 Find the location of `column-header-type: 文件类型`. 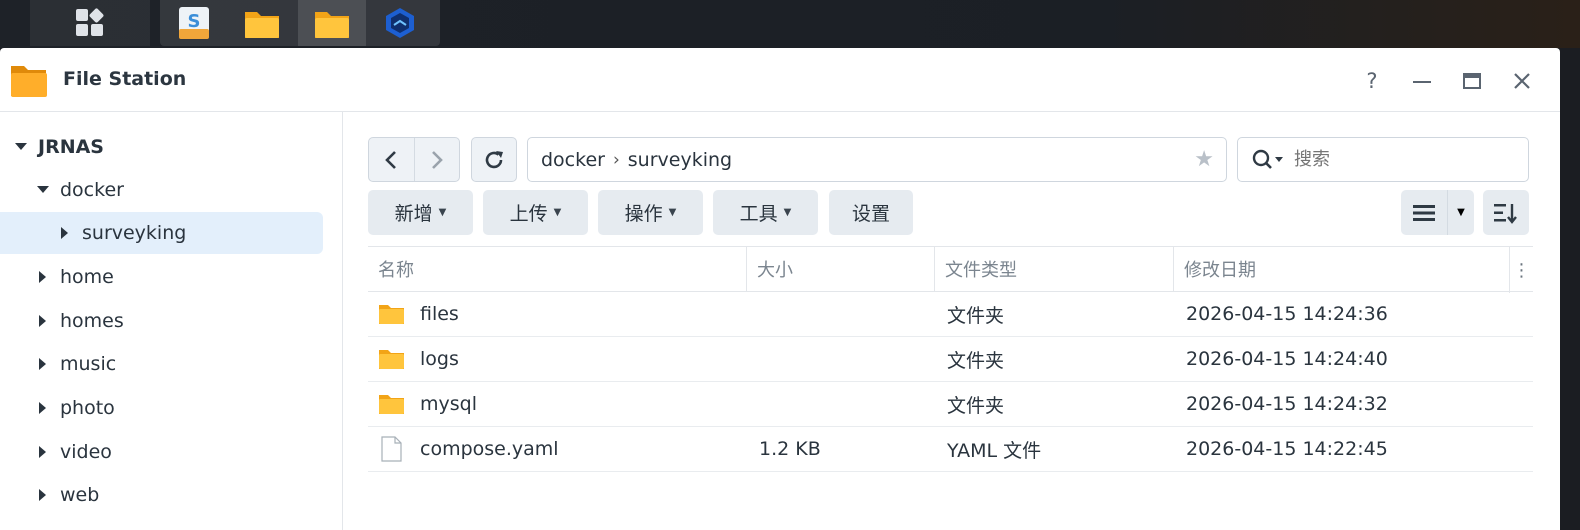

column-header-type: 文件类型 is located at coordinates (1054, 269).